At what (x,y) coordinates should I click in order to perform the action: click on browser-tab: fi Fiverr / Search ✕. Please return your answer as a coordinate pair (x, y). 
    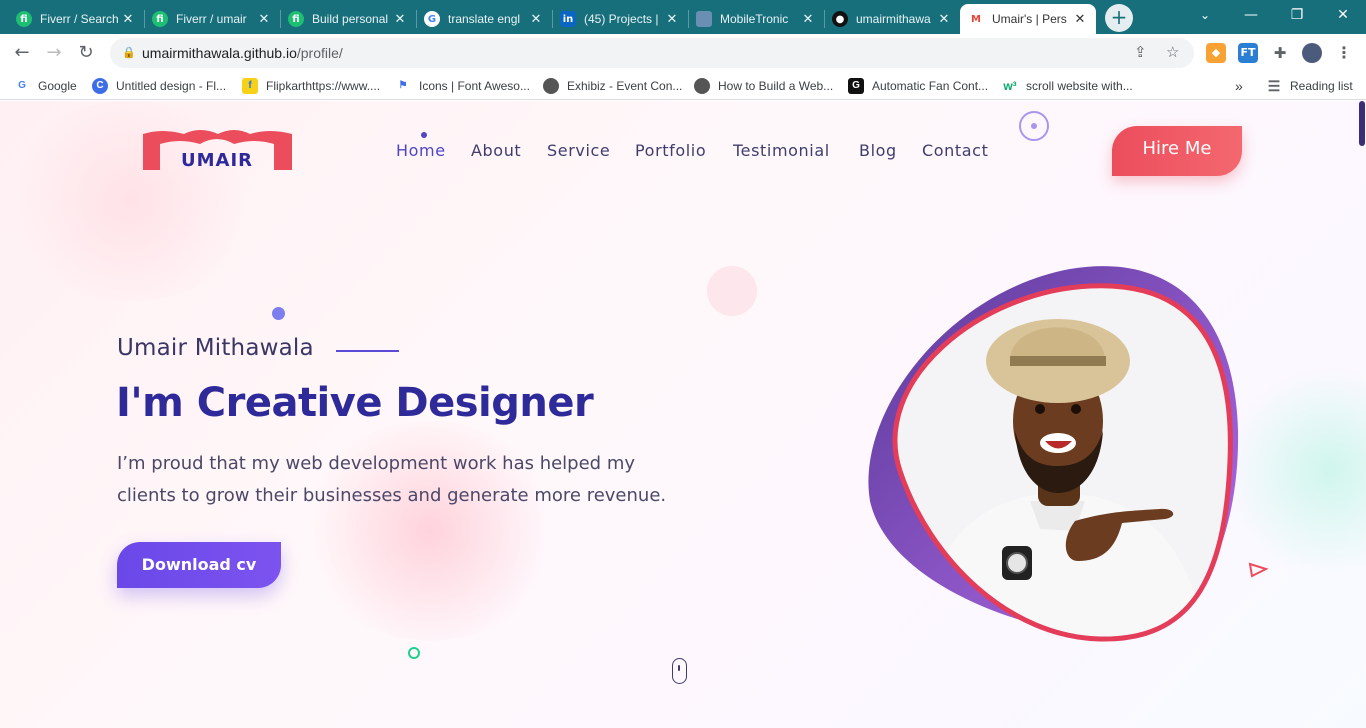
    Looking at the image, I should click on (76, 19).